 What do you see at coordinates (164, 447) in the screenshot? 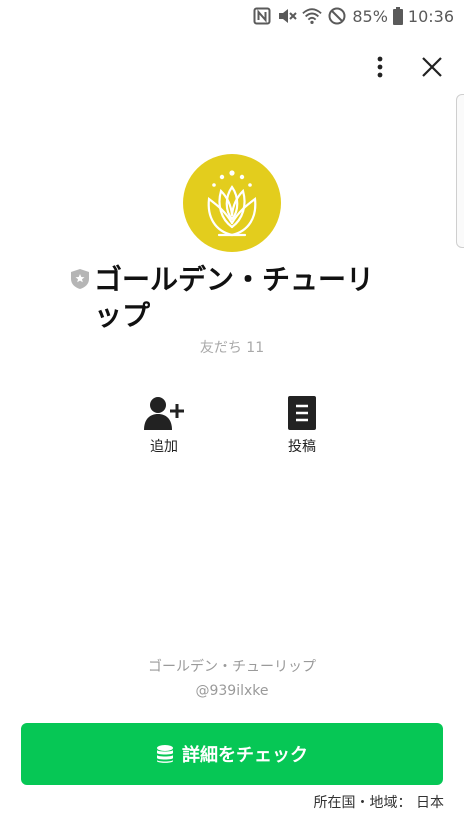
I see `add-friend-label: 追加` at bounding box center [164, 447].